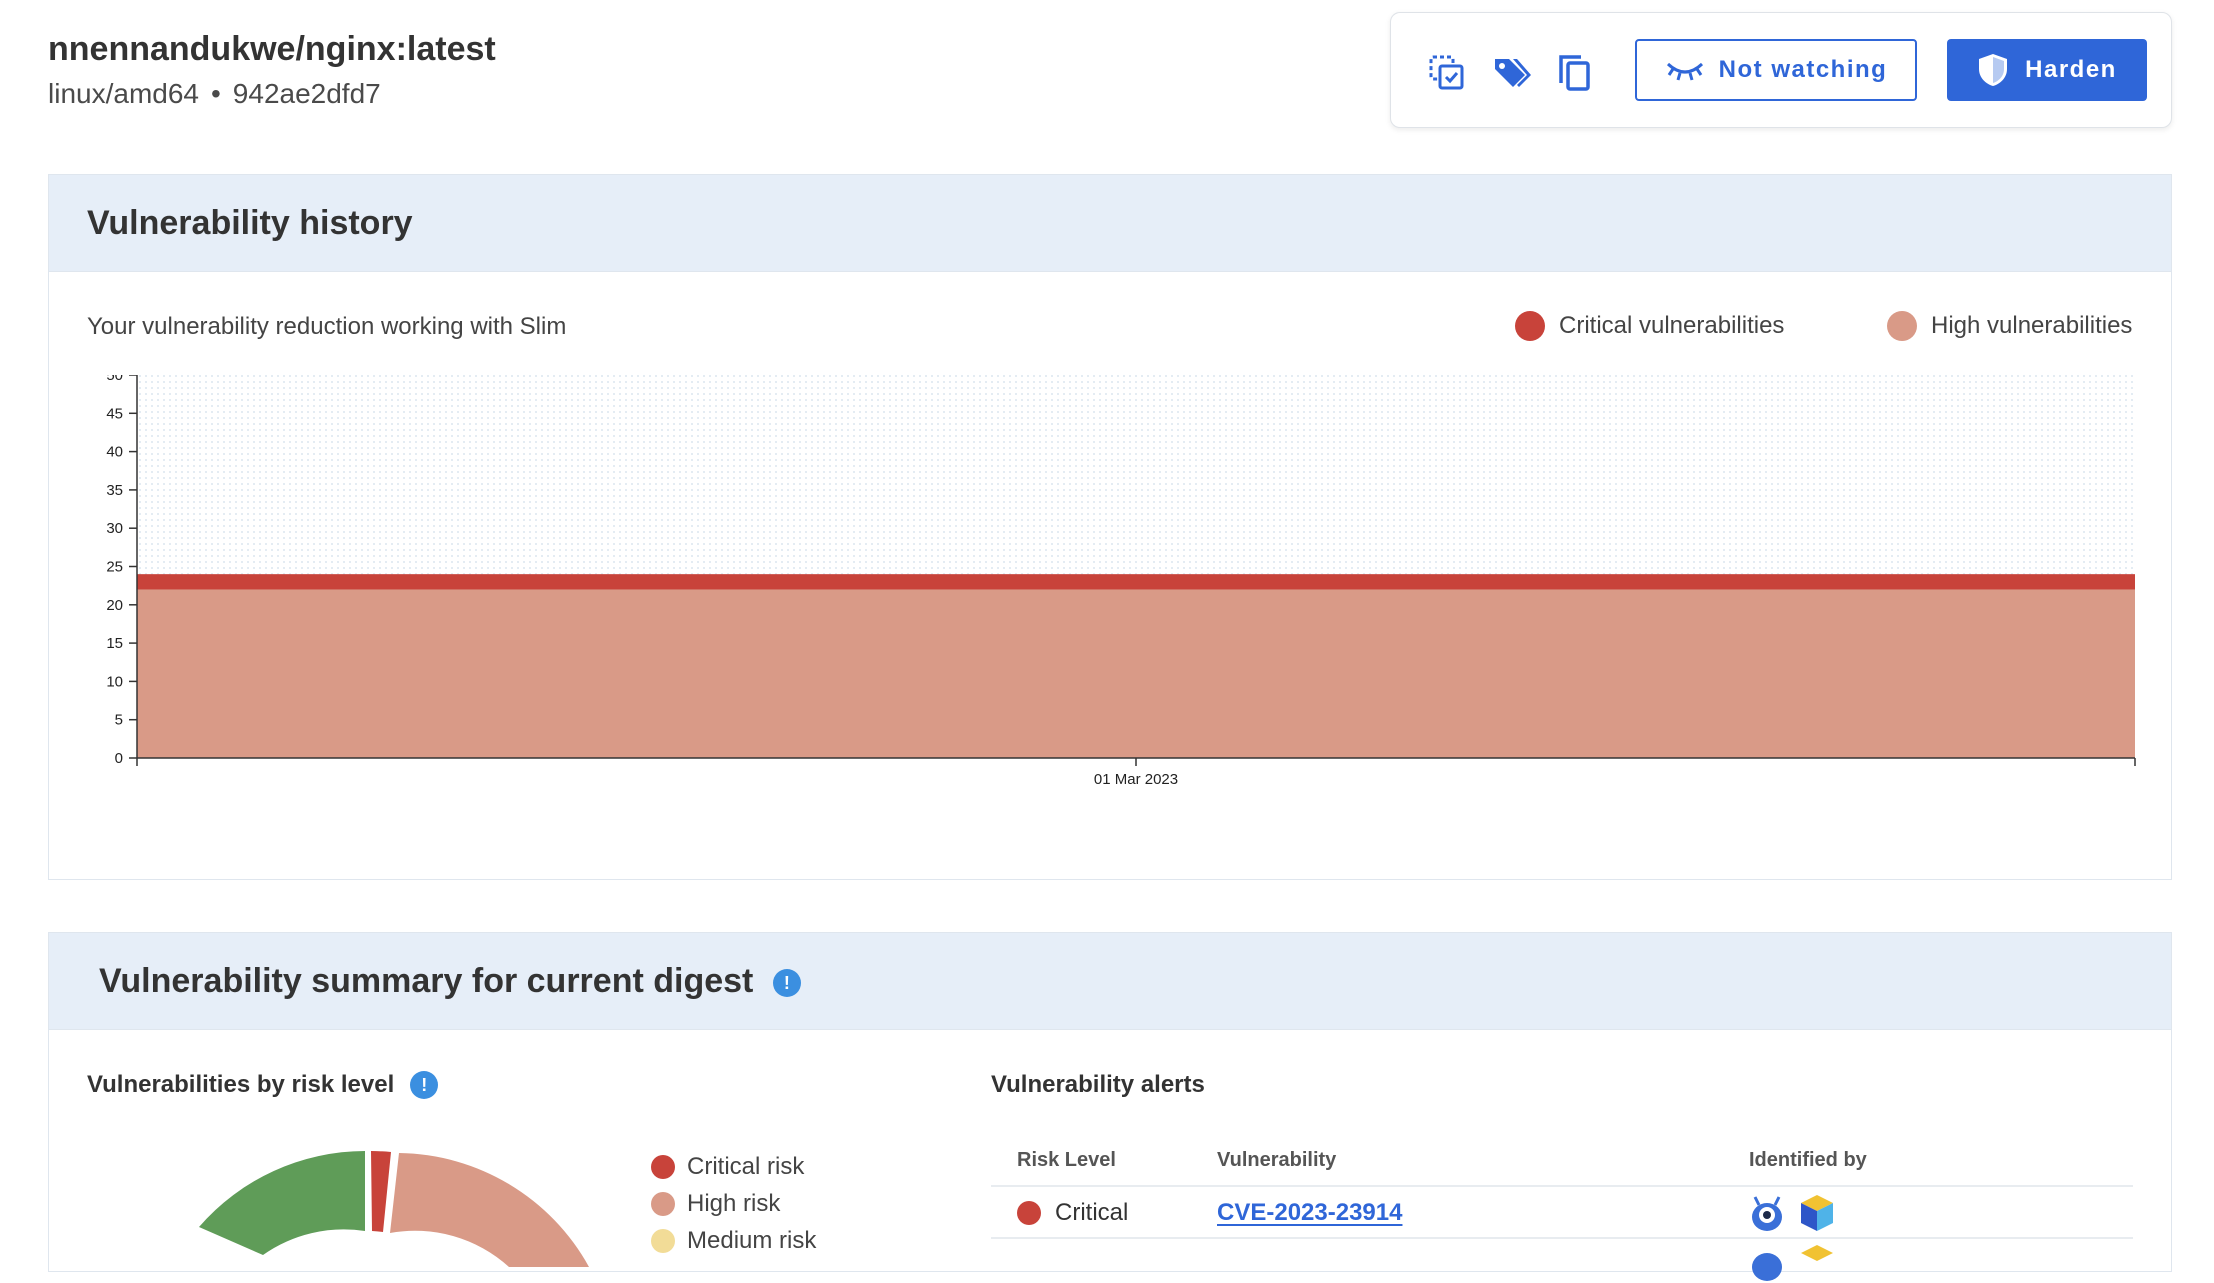  I want to click on identified-by-cell, so click(1792, 1213).